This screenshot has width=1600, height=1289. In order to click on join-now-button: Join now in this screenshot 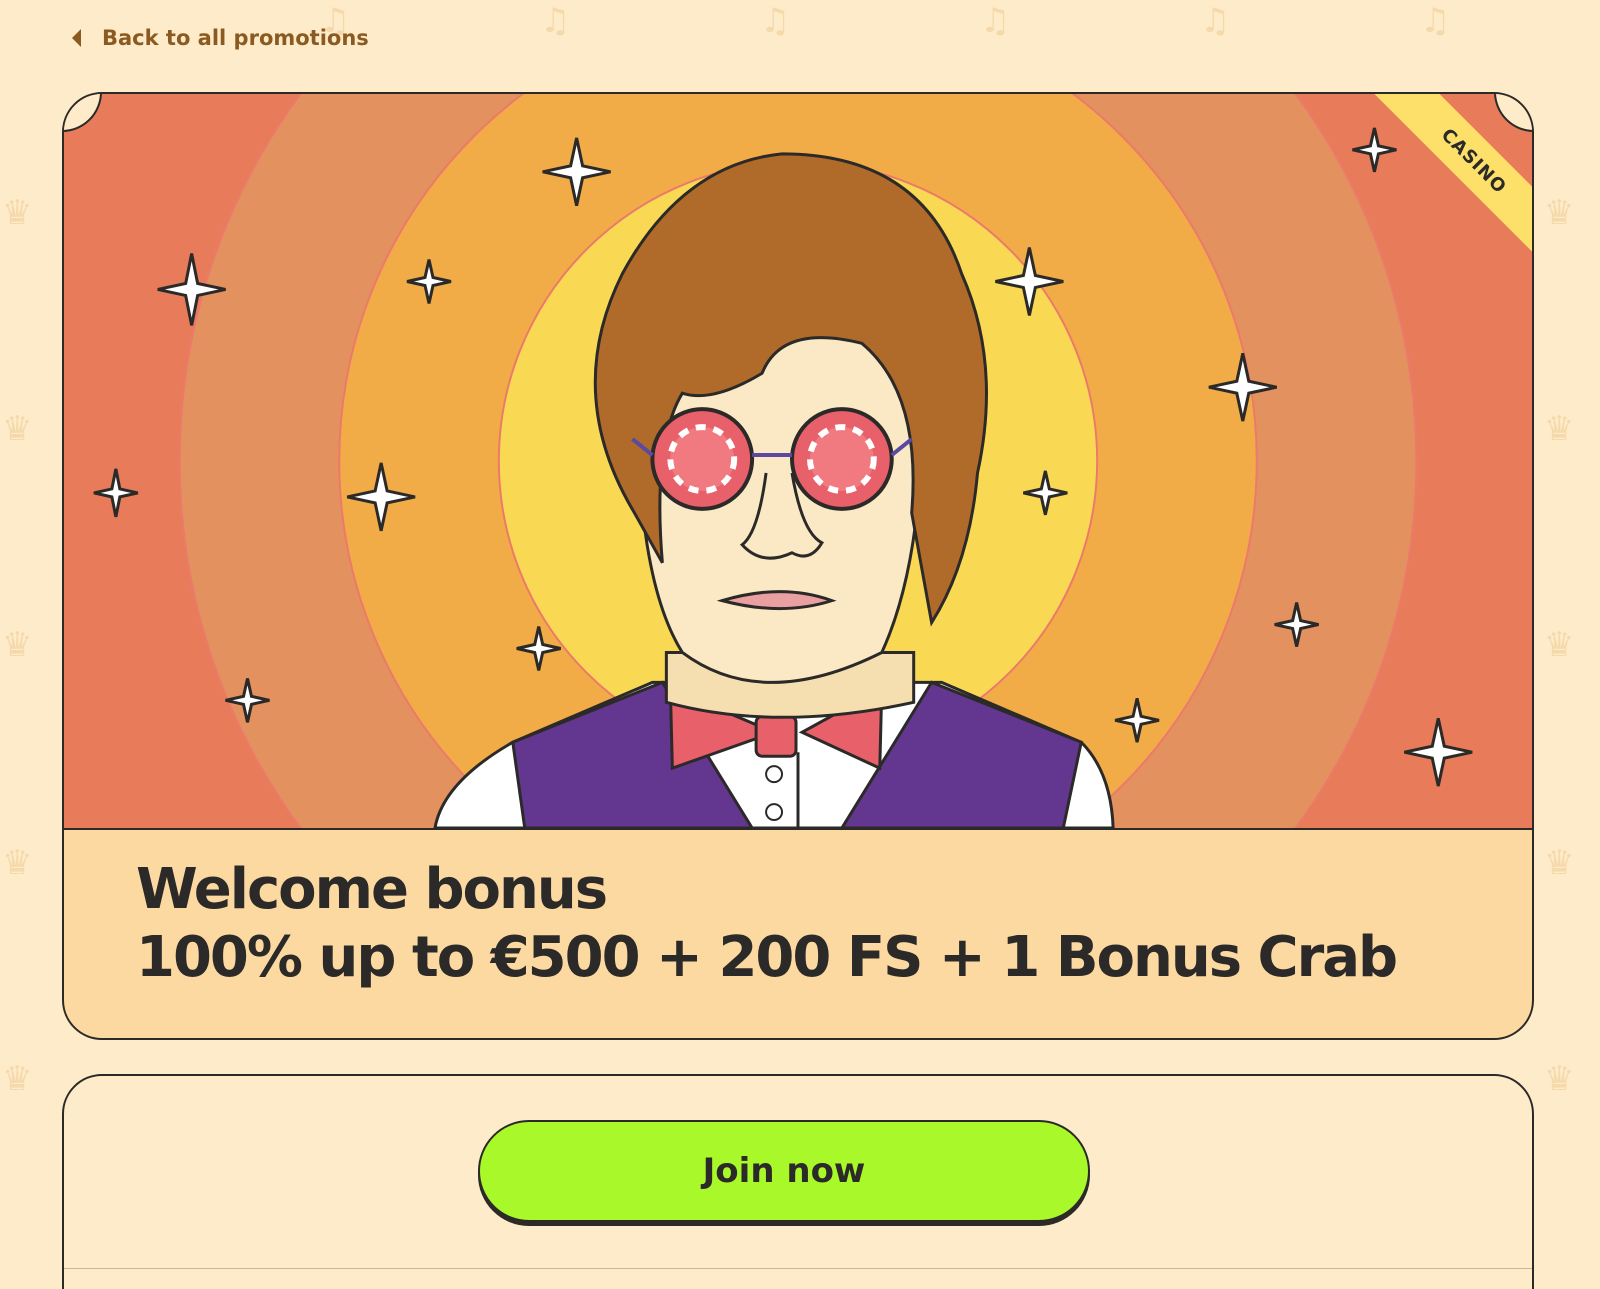, I will do `click(784, 1171)`.